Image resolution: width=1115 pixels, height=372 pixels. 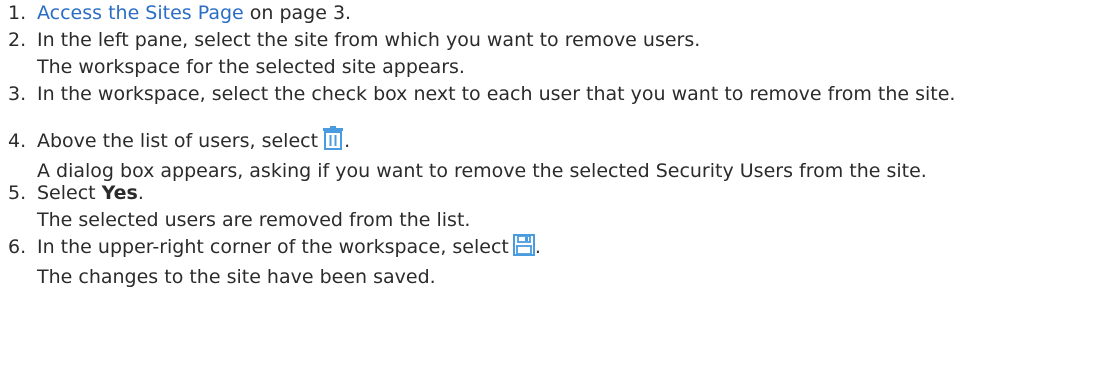 What do you see at coordinates (17, 247) in the screenshot?
I see `step-number: 6.` at bounding box center [17, 247].